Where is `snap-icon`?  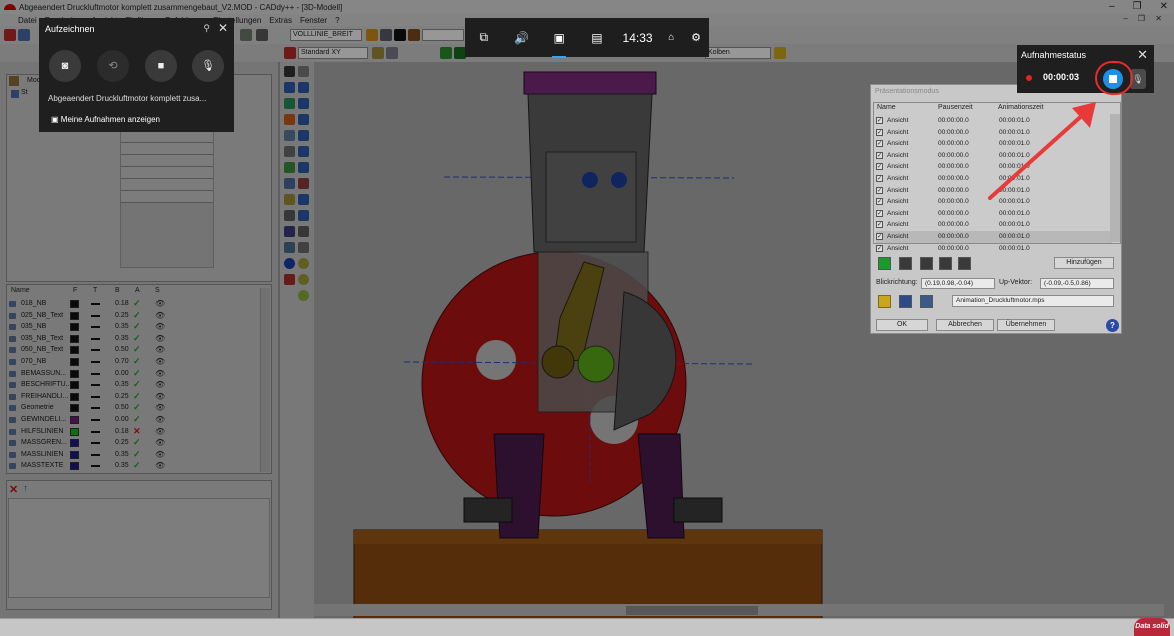 snap-icon is located at coordinates (262, 35).